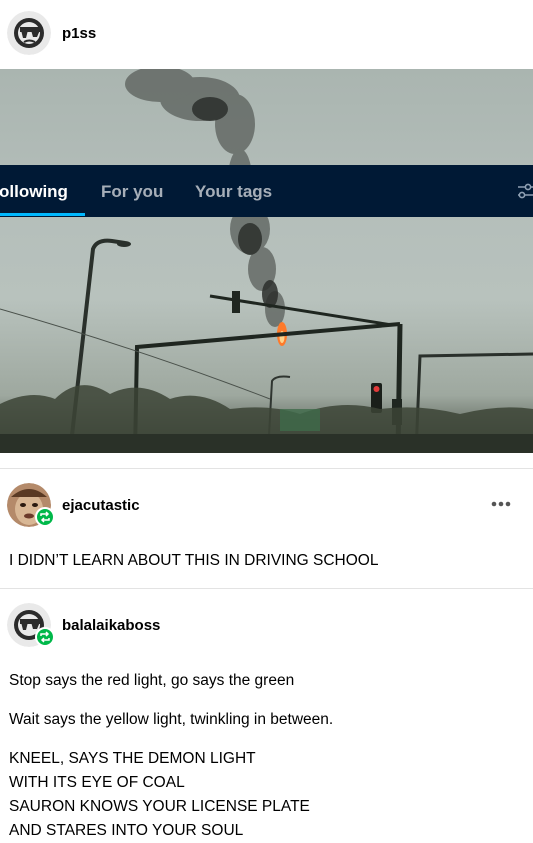  Describe the element at coordinates (111, 625) in the screenshot. I see `reblog-username: balalaikaboss` at that location.